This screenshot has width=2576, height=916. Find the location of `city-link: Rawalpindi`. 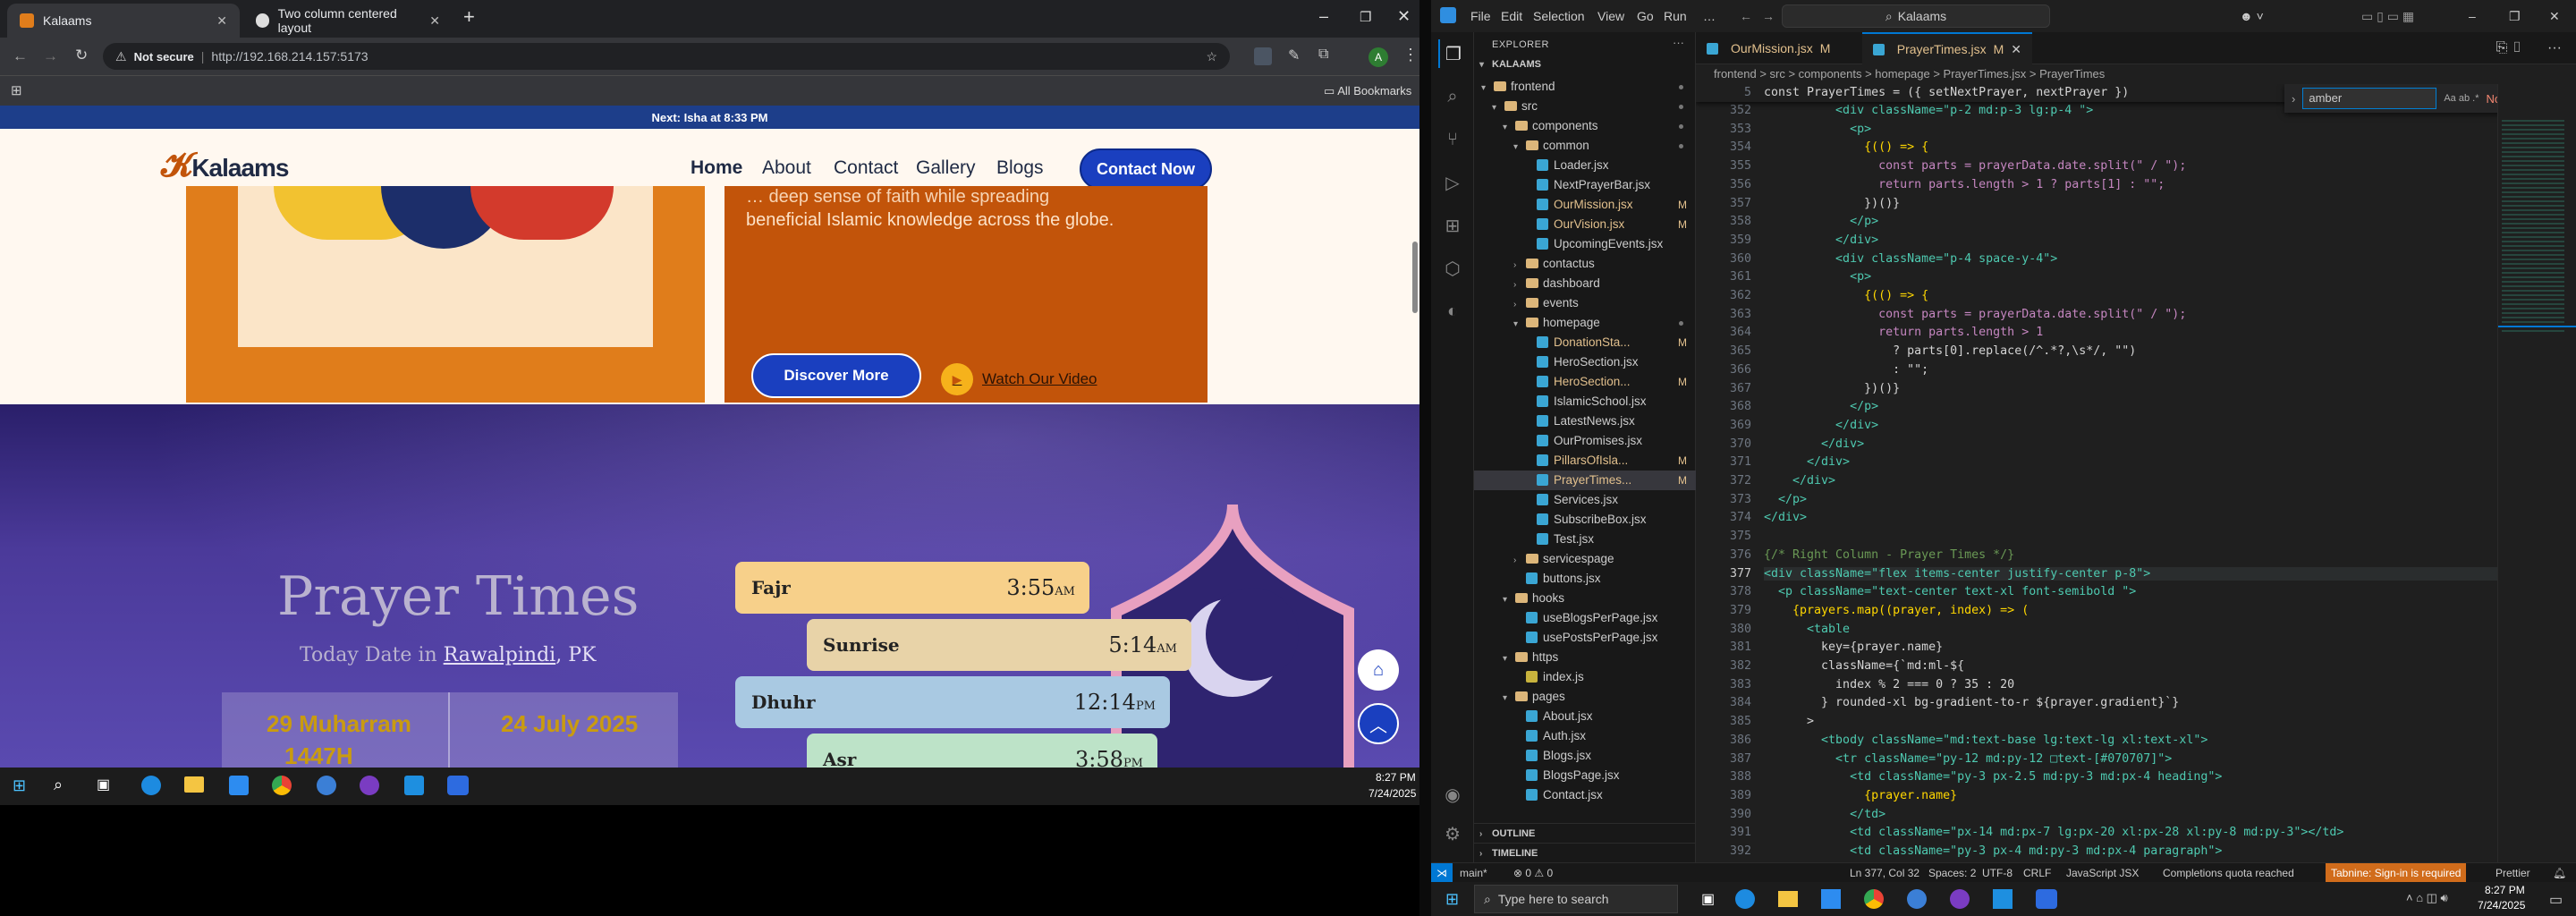

city-link: Rawalpindi is located at coordinates (500, 655).